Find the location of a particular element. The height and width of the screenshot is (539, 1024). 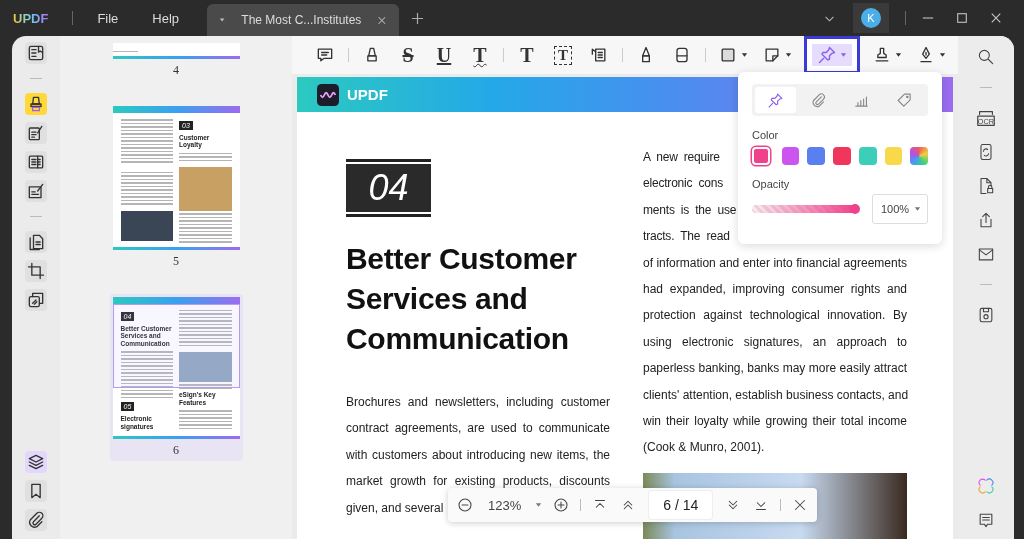

page-thumbnail: 4 is located at coordinates (176, 60).